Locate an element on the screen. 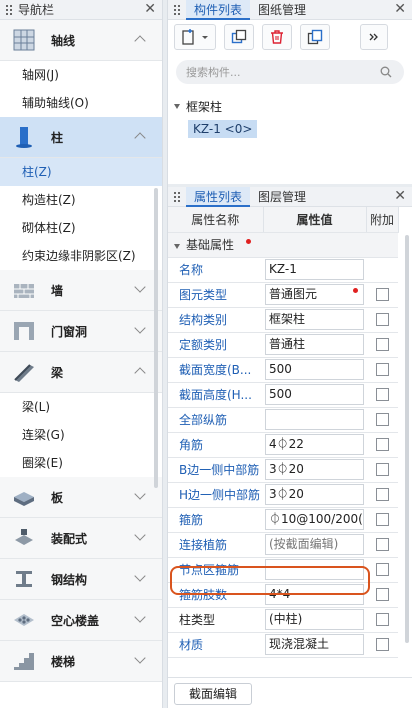 Image resolution: width=412 pixels, height=708 pixels. copy-component-button is located at coordinates (239, 37).